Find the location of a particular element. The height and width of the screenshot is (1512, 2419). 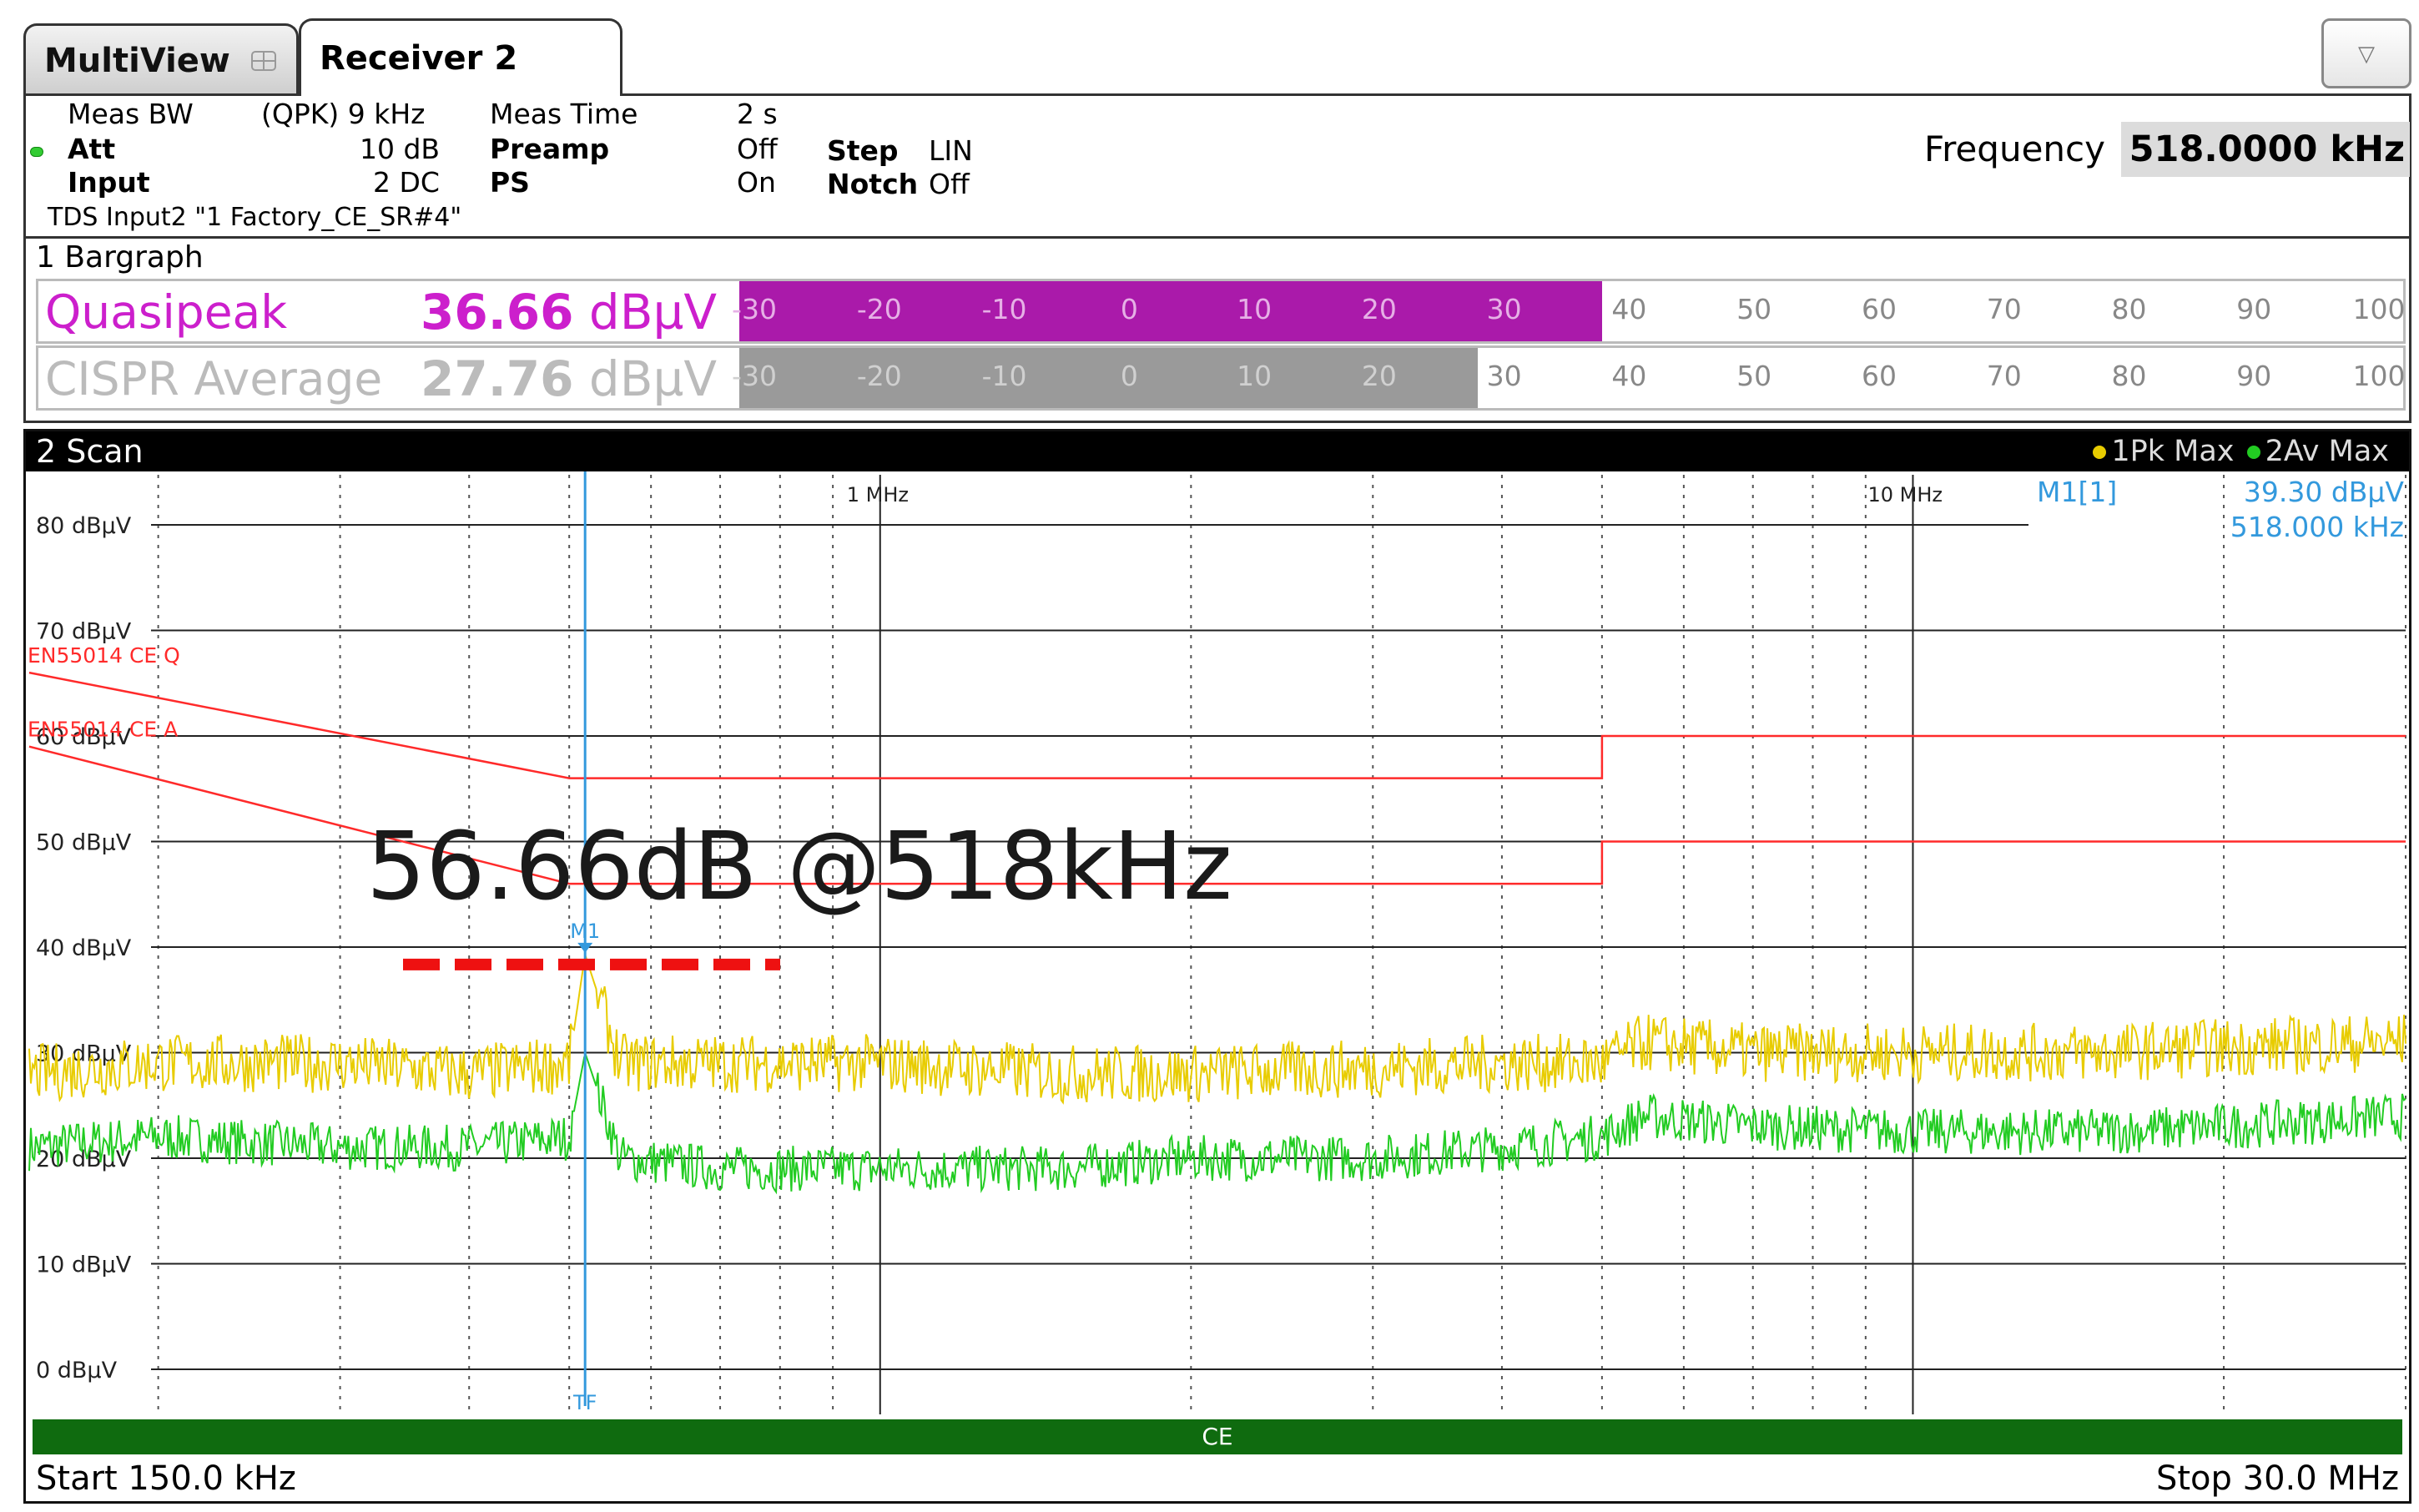

ps-label: PS is located at coordinates (510, 182).